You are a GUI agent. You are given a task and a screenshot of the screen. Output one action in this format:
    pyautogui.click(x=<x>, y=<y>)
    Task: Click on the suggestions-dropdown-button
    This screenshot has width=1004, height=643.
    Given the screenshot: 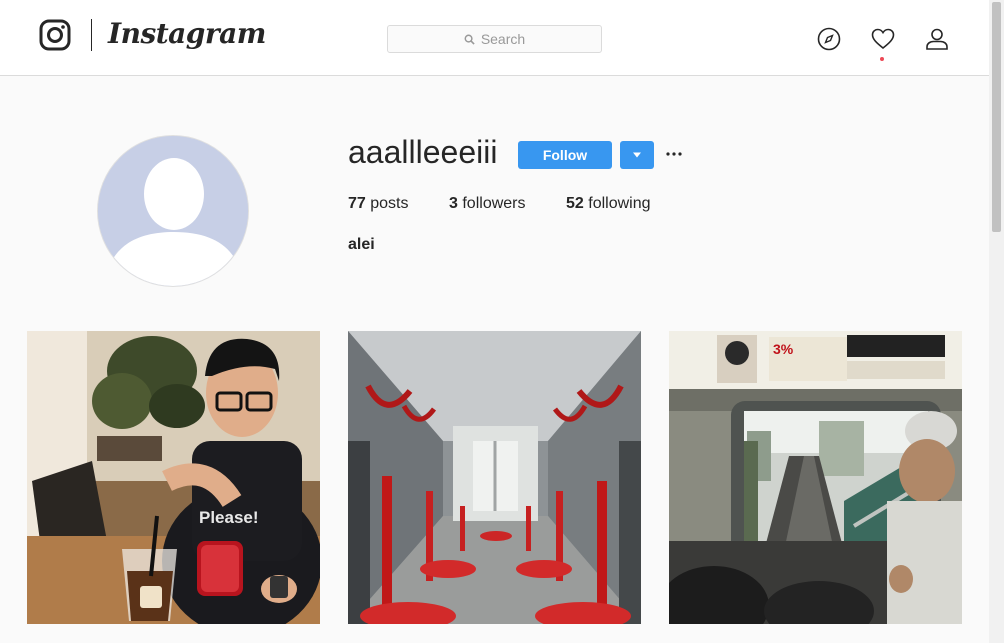 What is the action you would take?
    pyautogui.click(x=637, y=155)
    